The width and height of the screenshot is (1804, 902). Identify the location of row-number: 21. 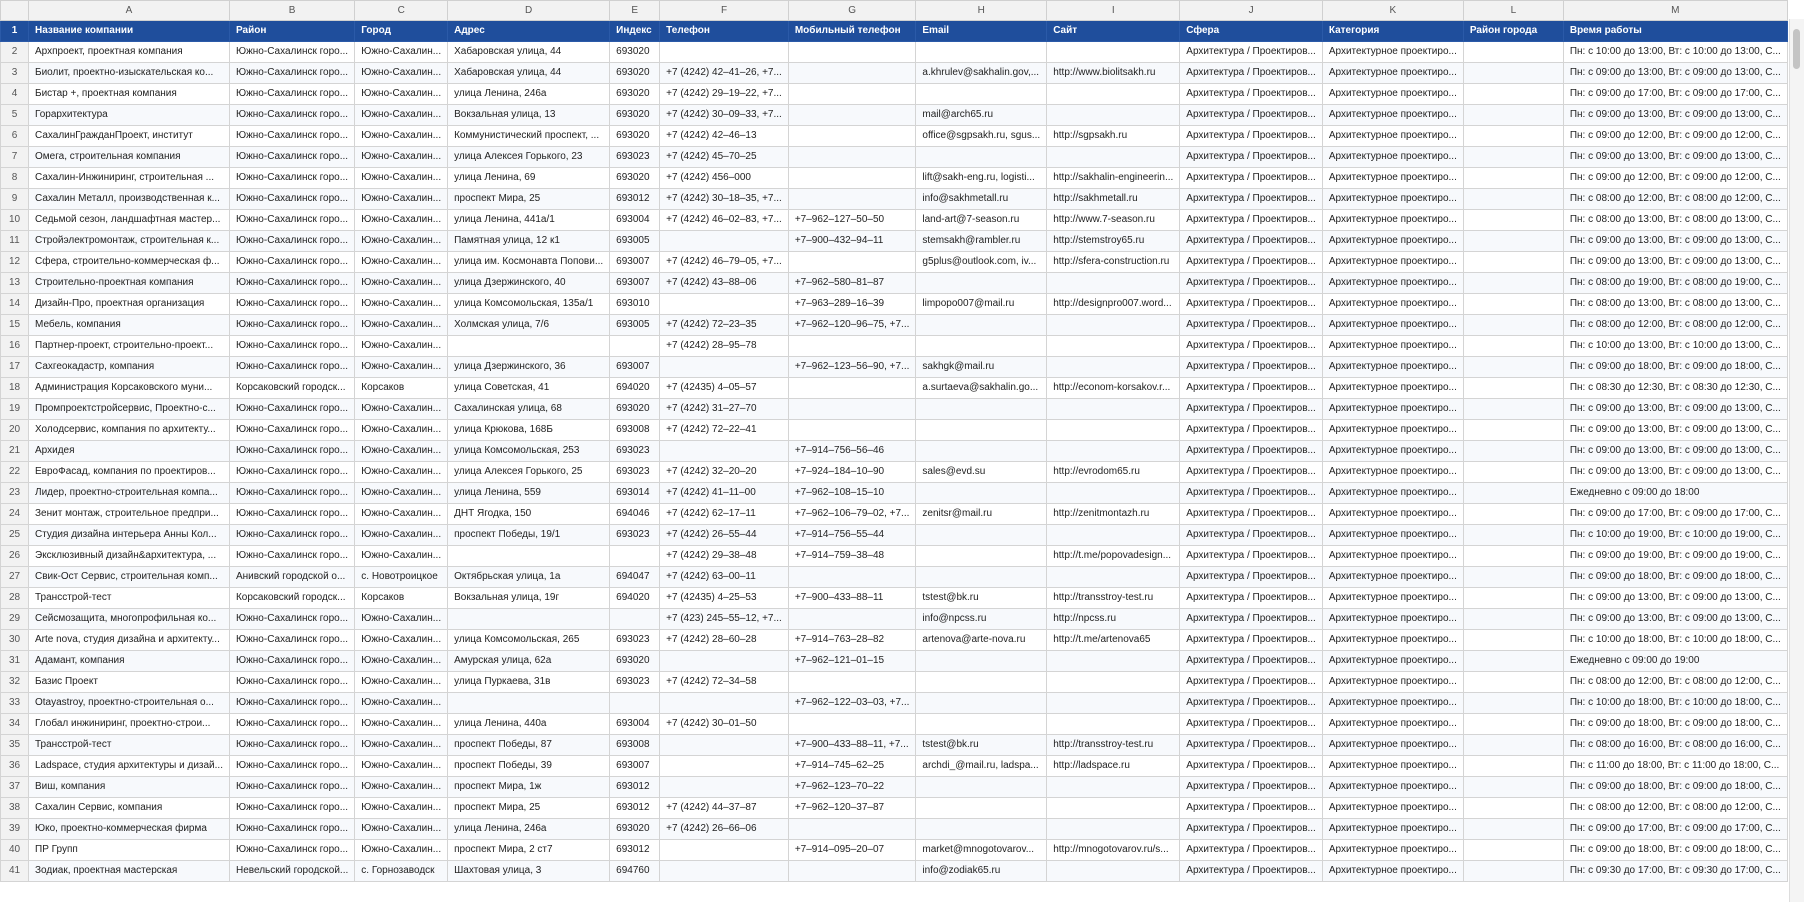
(14, 451).